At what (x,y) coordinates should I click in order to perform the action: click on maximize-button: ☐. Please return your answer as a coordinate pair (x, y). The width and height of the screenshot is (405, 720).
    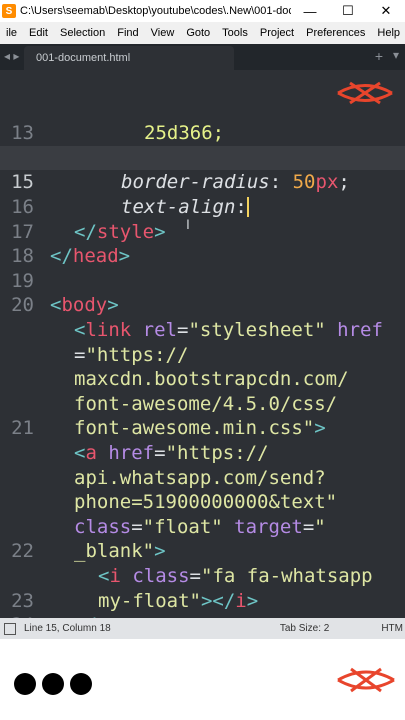
    Looking at the image, I should click on (348, 11).